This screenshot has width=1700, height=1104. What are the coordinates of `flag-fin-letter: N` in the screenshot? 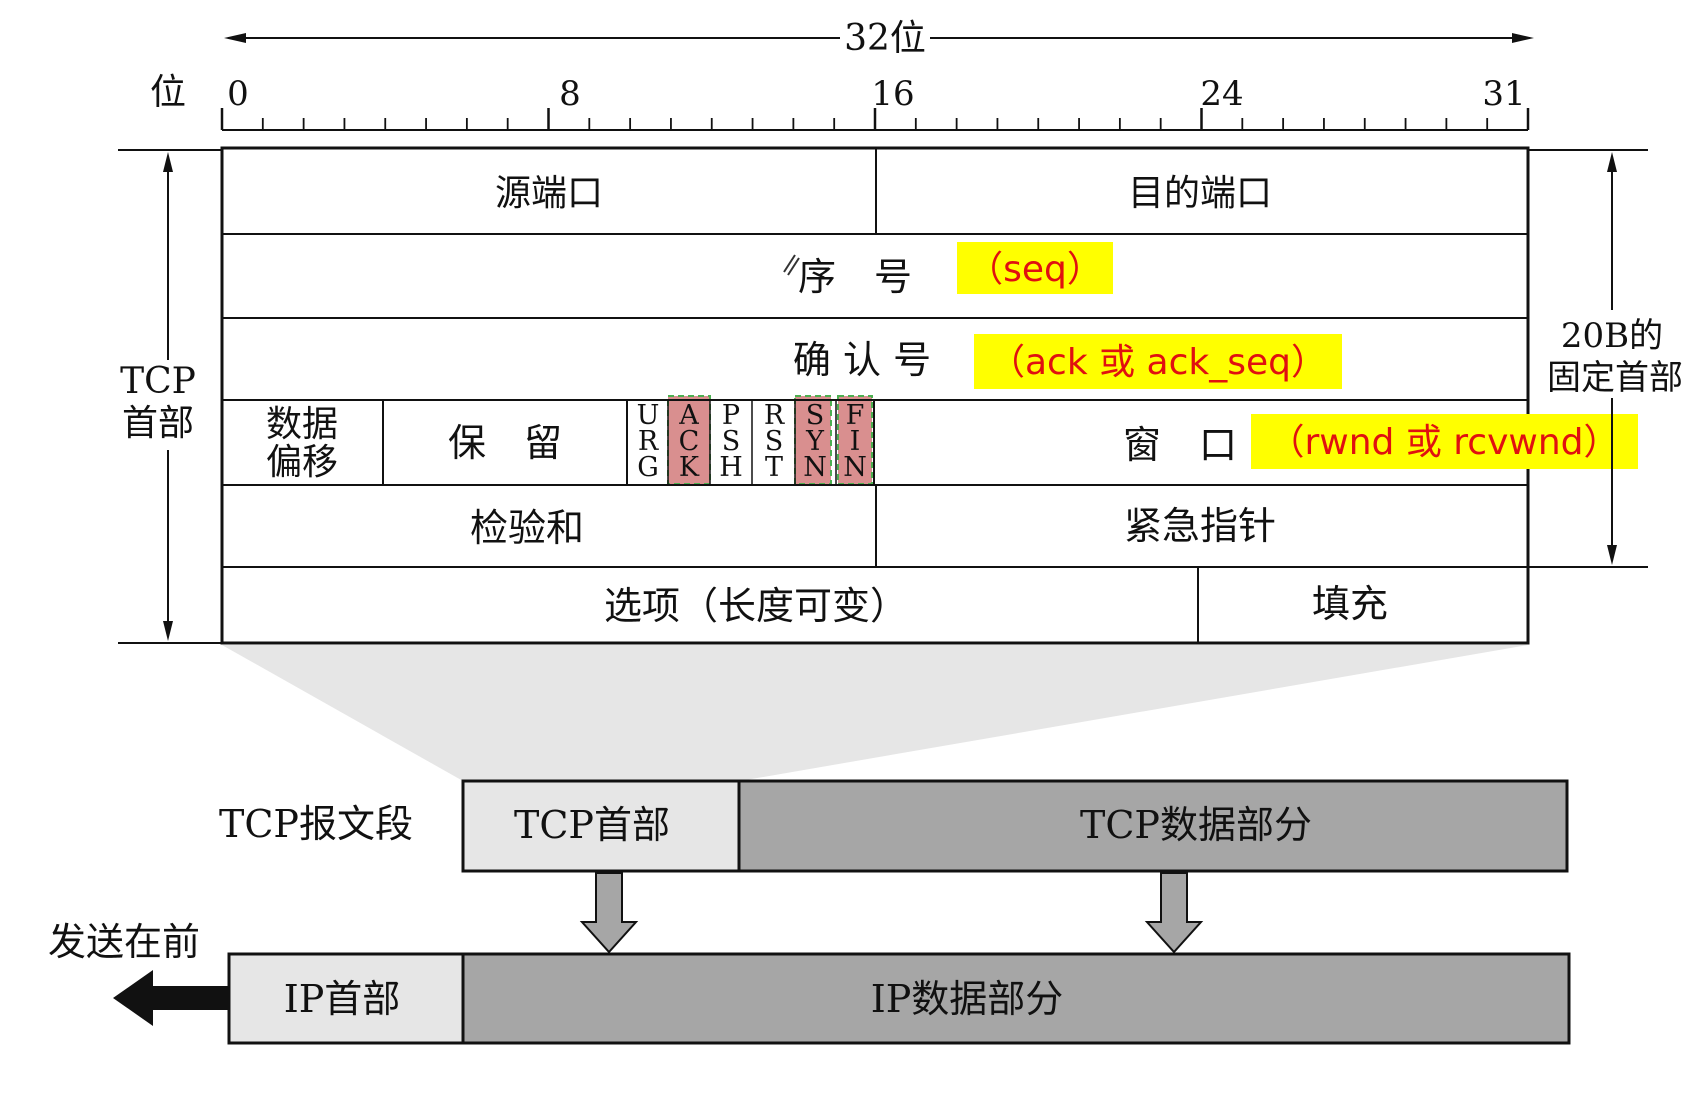 It's located at (855, 467).